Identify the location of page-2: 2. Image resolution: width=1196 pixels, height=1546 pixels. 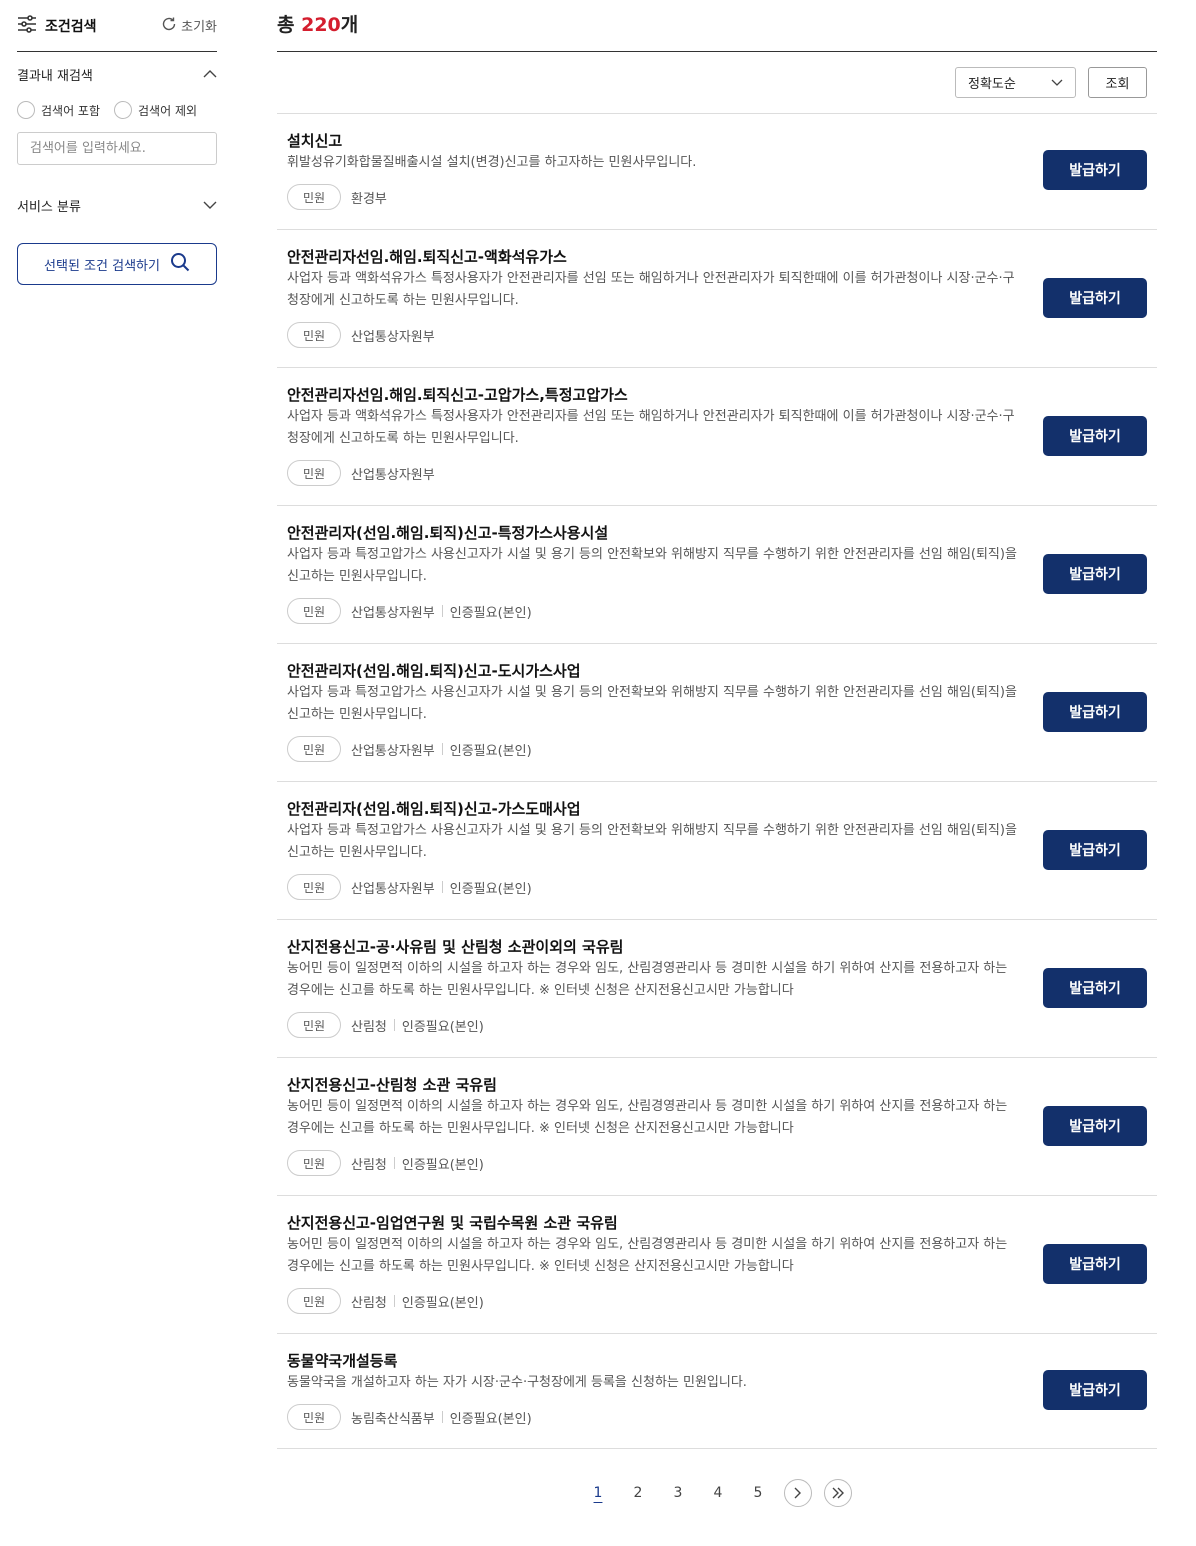
(638, 1493).